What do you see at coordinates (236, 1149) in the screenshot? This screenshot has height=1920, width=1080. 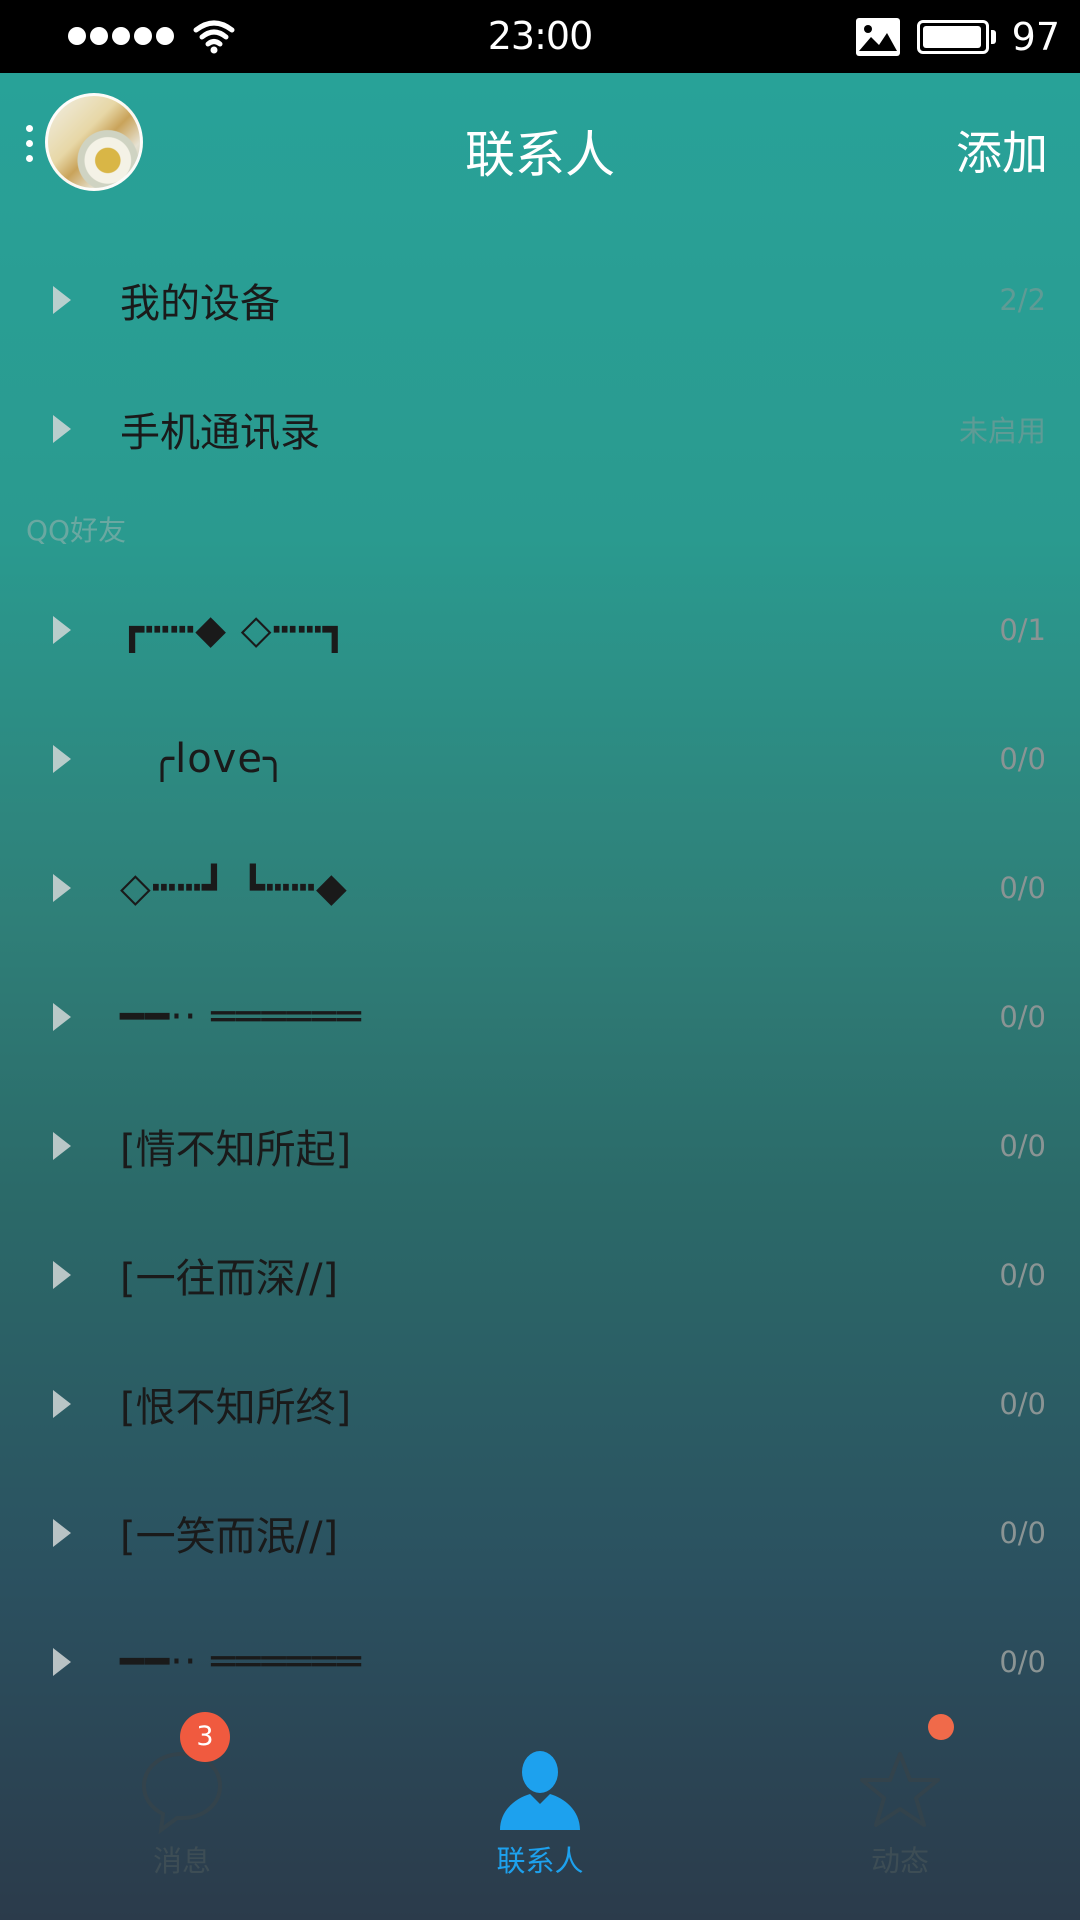 I see `group-label: [情不知所起]` at bounding box center [236, 1149].